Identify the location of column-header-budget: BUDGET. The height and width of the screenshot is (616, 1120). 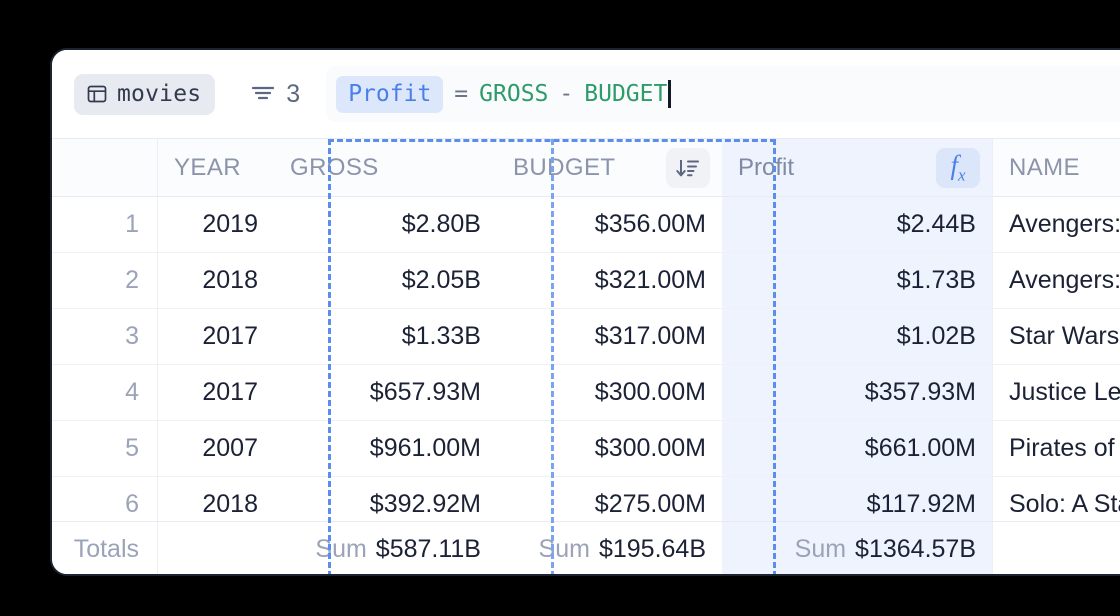
(609, 167).